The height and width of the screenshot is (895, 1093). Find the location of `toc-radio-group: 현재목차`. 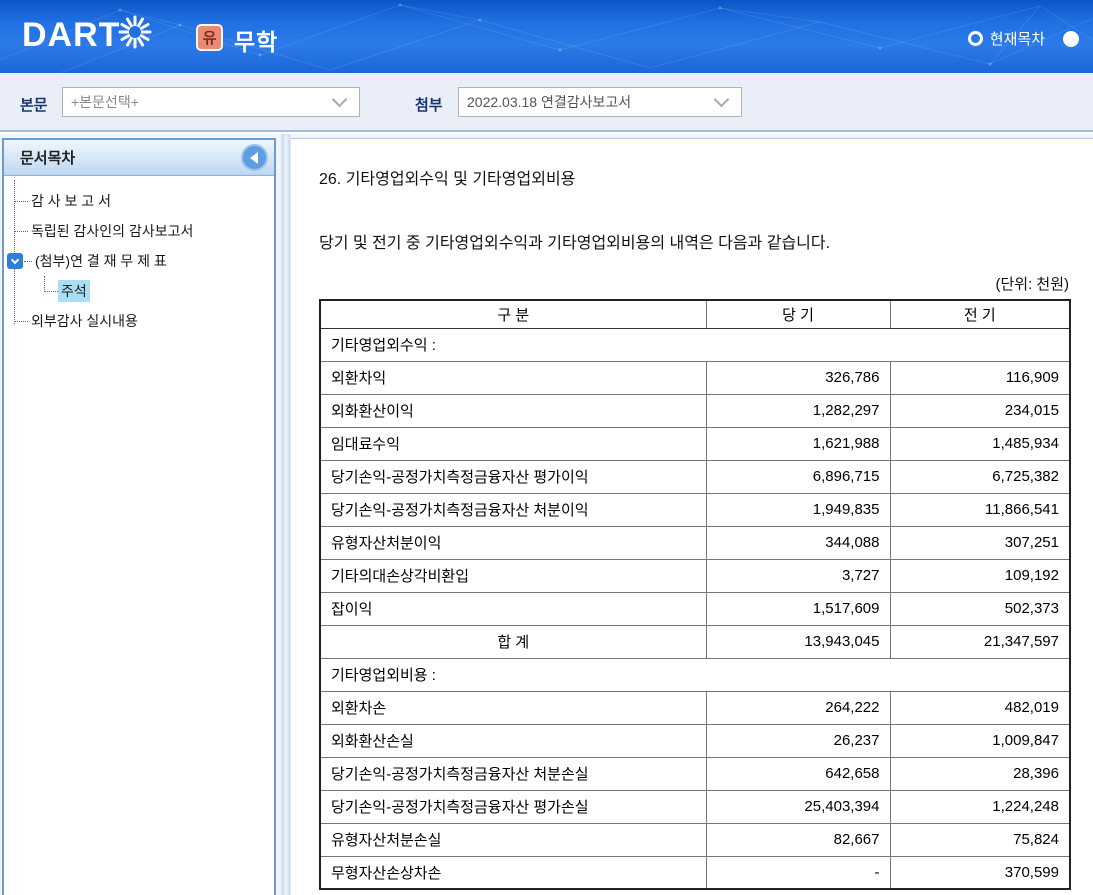

toc-radio-group: 현재목차 is located at coordinates (1023, 38).